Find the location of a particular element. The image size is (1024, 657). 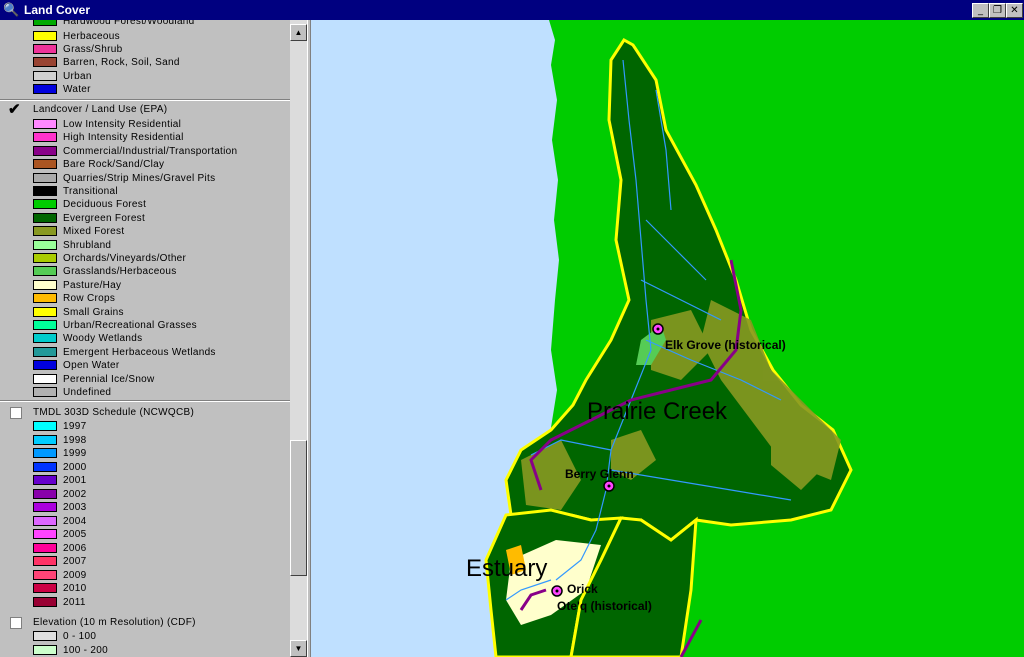

window-title: Land Cover is located at coordinates (57, 10).